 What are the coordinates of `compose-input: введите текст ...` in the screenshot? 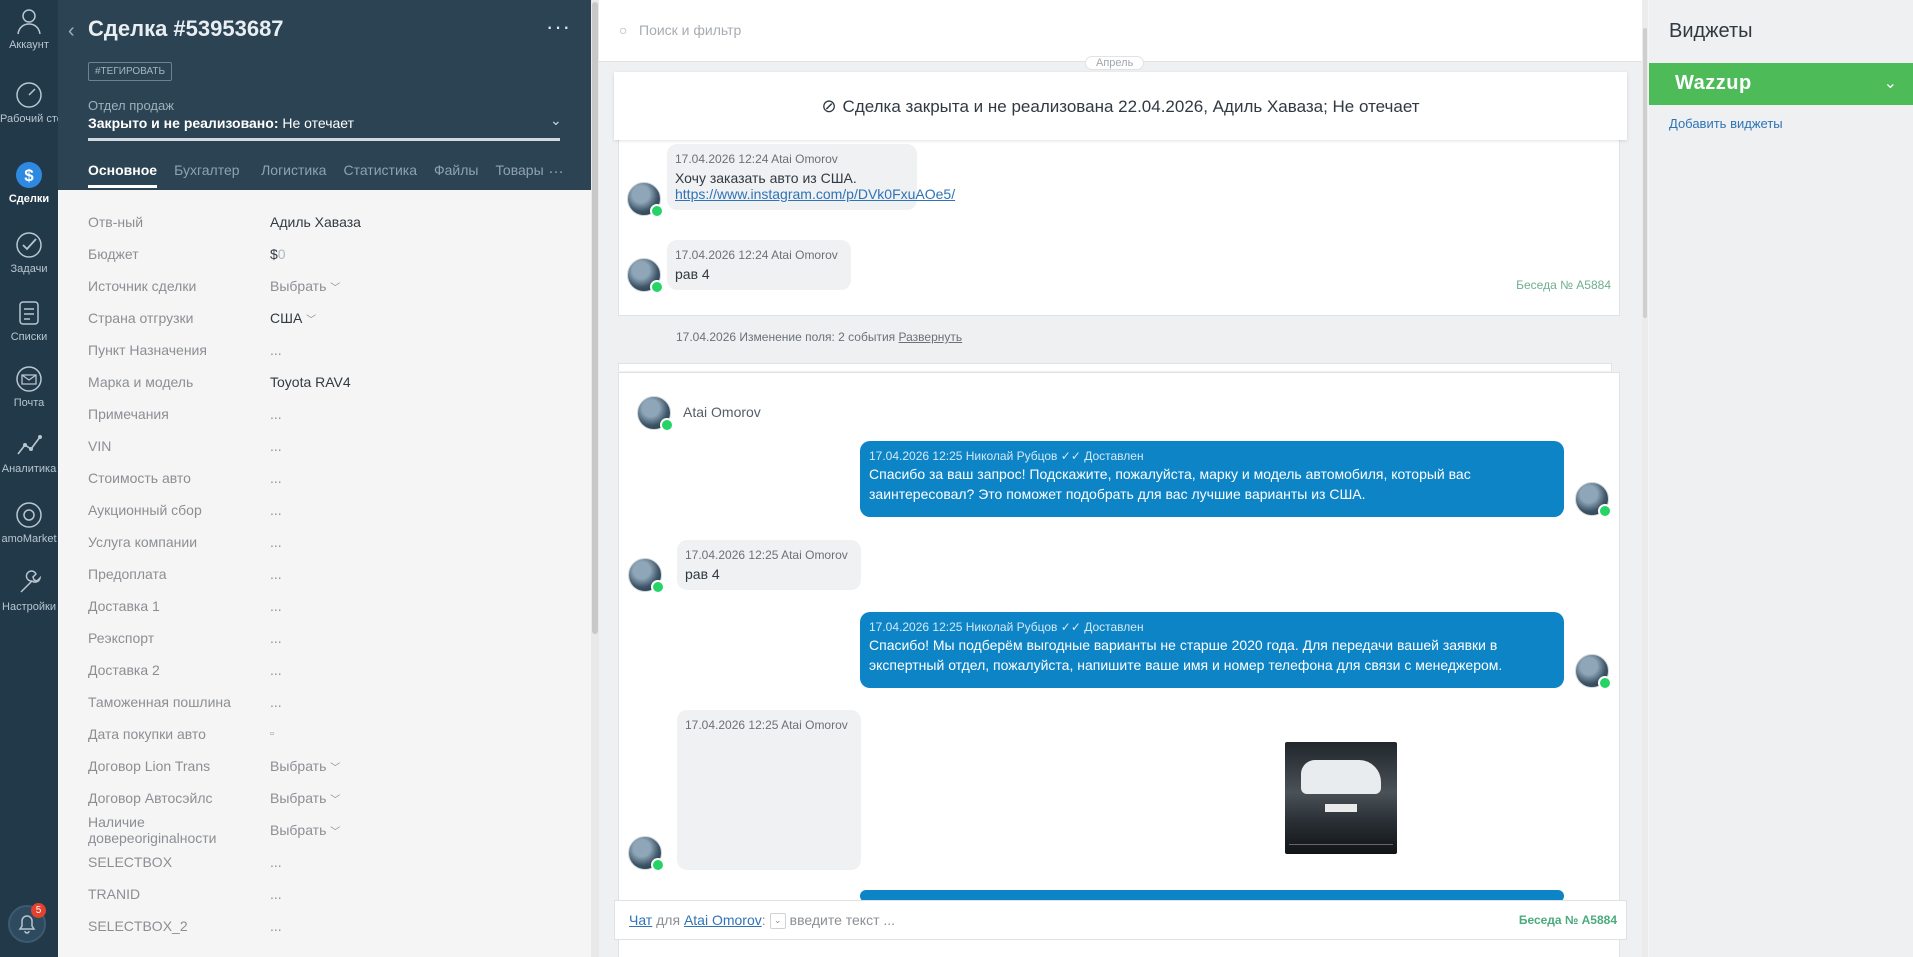 It's located at (842, 920).